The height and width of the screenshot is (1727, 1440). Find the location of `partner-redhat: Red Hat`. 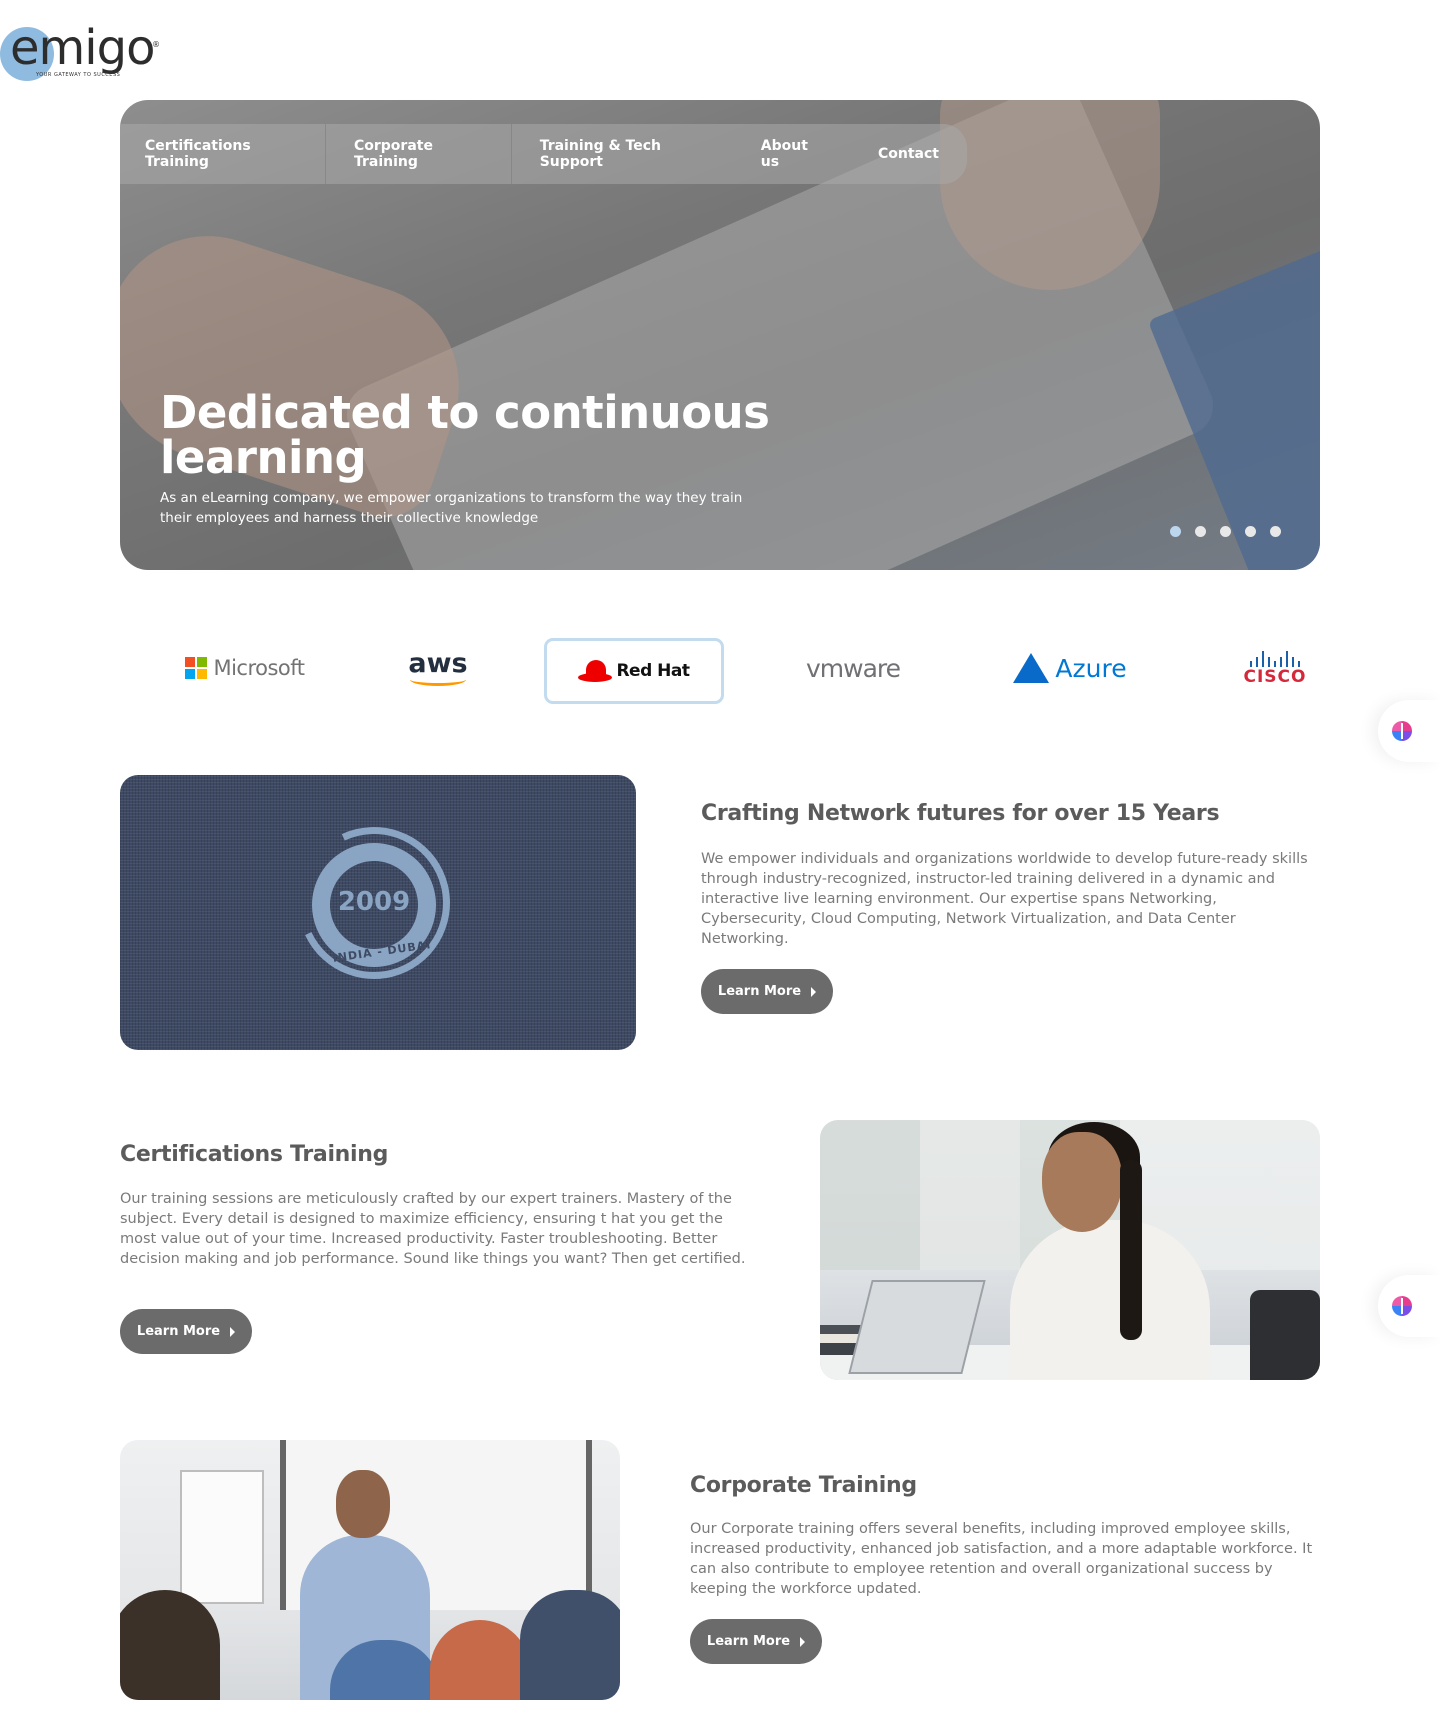

partner-redhat: Red Hat is located at coordinates (634, 671).